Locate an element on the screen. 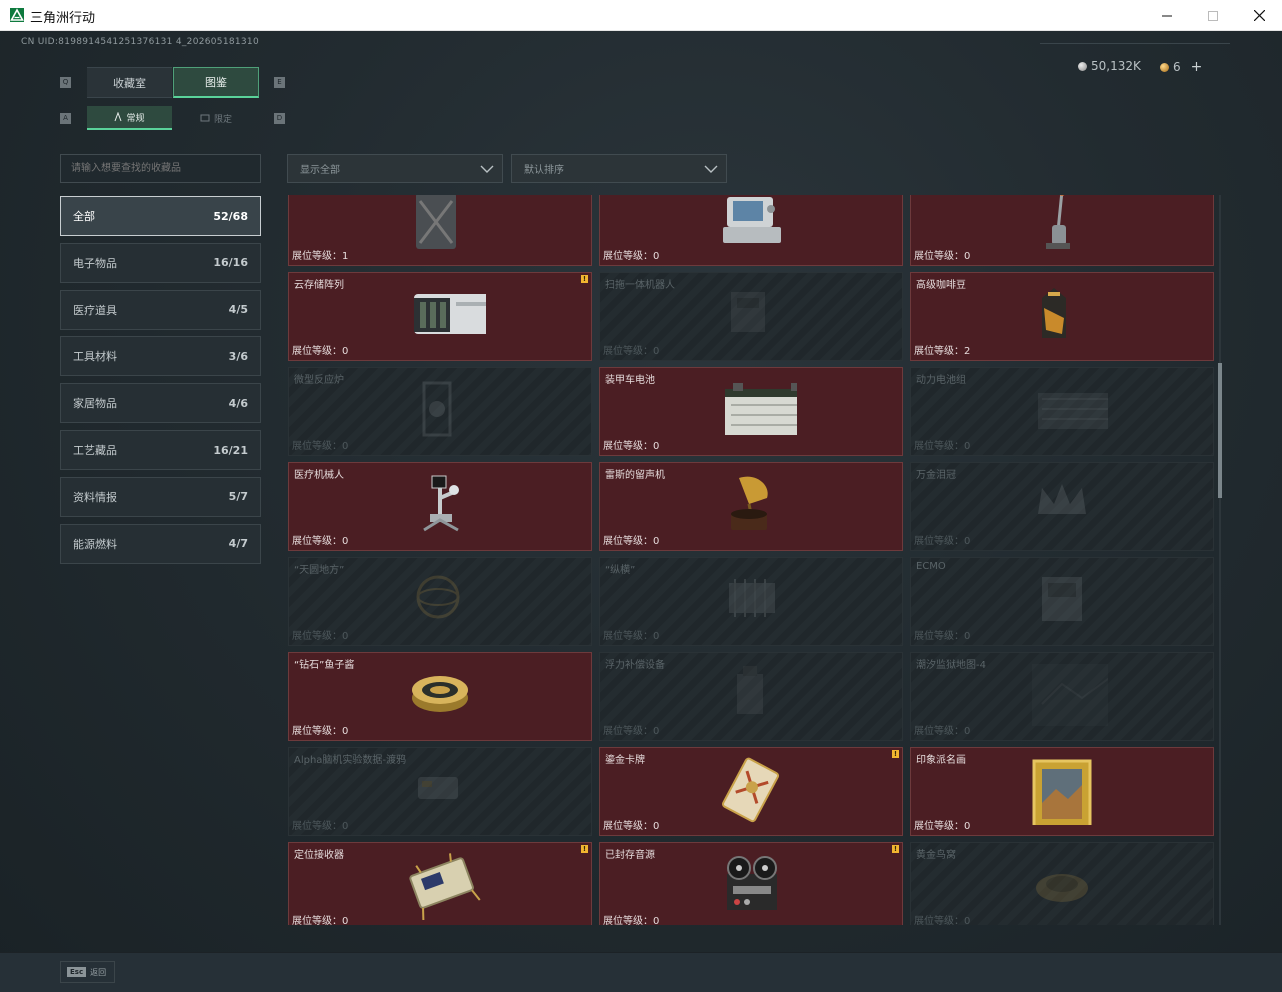 Image resolution: width=1282 pixels, height=992 pixels. collectible-card: 微型反应炉 展位等级：0 is located at coordinates (440, 411).